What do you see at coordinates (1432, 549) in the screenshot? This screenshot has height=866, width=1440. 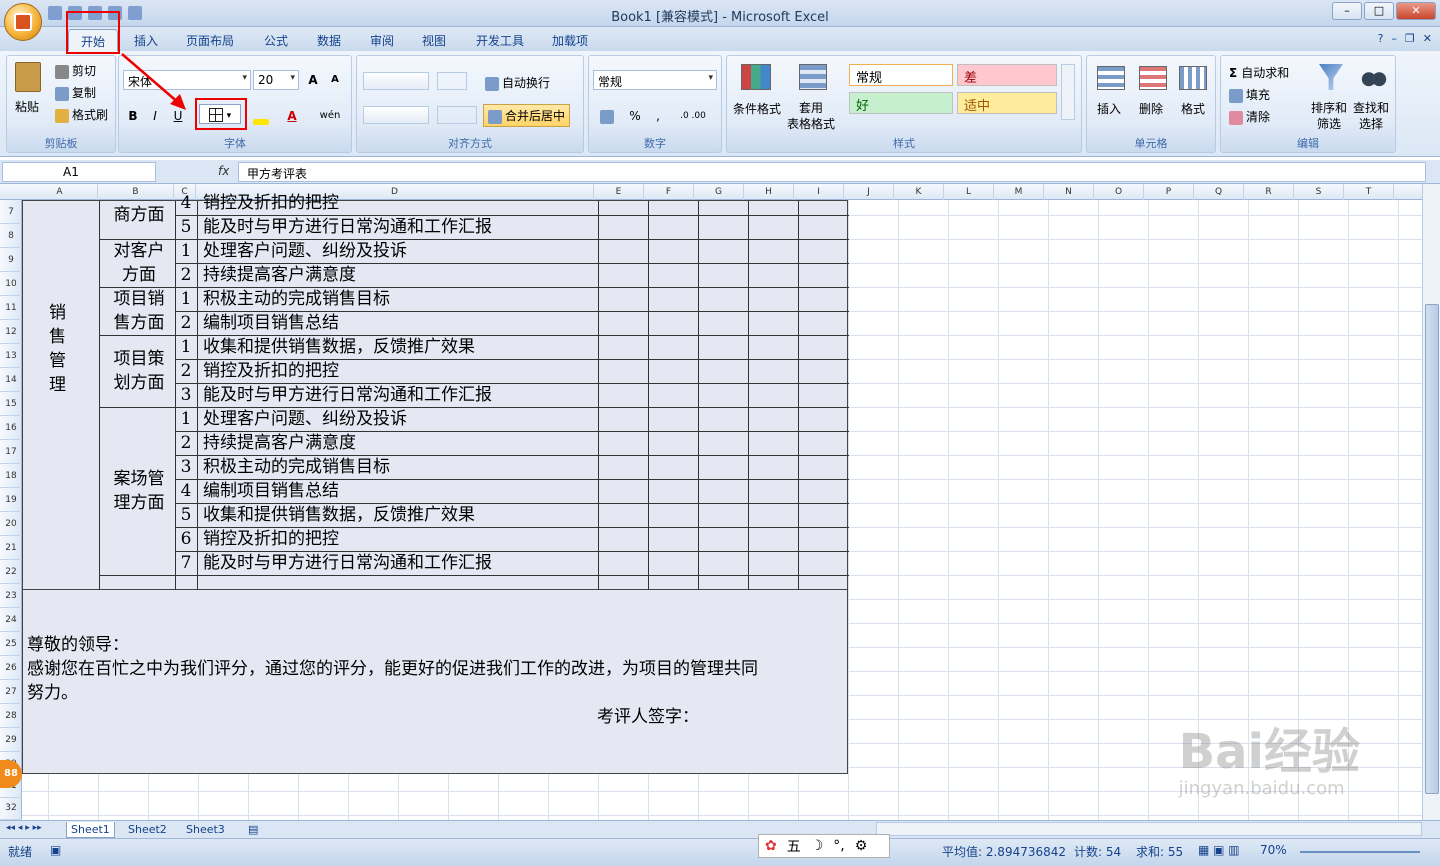 I see `vertical-scroll-thumb` at bounding box center [1432, 549].